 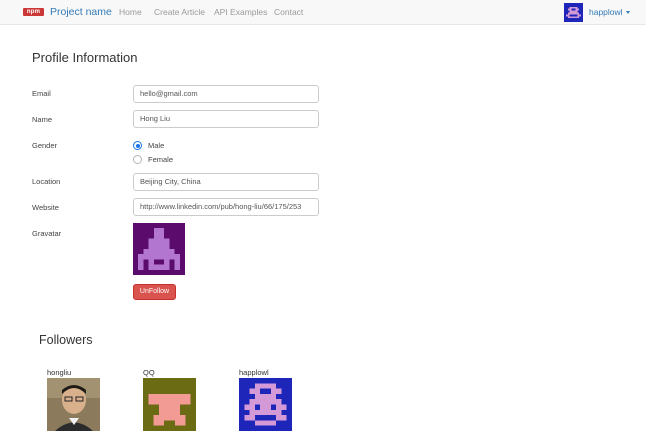 What do you see at coordinates (59, 372) in the screenshot?
I see `follower-name-hongliu: hongliu` at bounding box center [59, 372].